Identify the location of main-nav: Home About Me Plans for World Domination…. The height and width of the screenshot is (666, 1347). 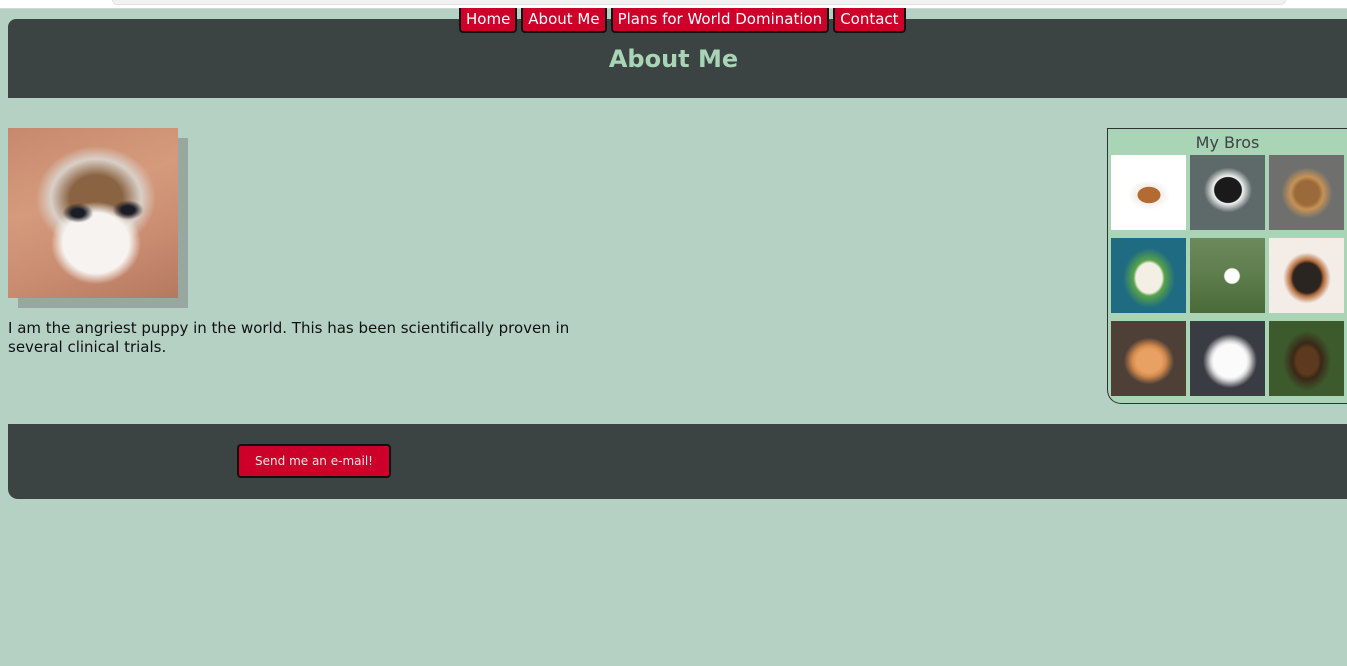
(682, 20).